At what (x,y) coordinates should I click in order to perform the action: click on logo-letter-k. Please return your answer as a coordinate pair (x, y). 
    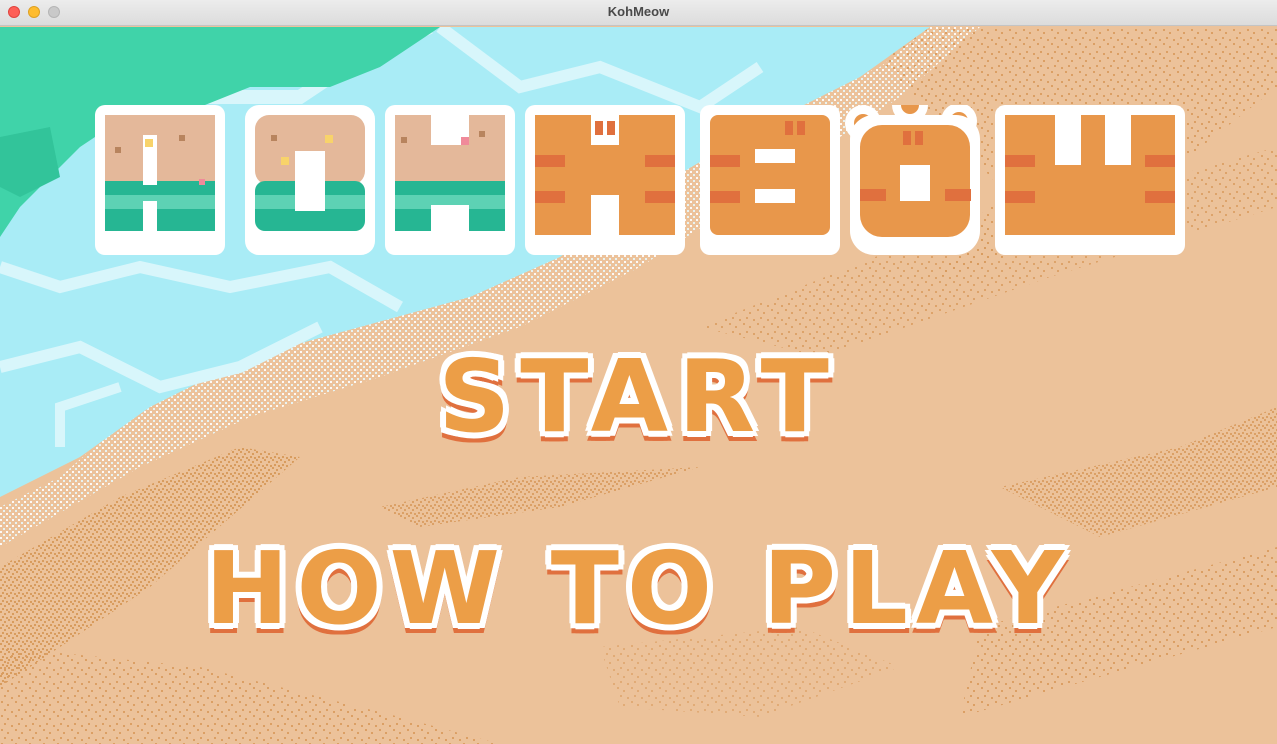
    Looking at the image, I should click on (160, 180).